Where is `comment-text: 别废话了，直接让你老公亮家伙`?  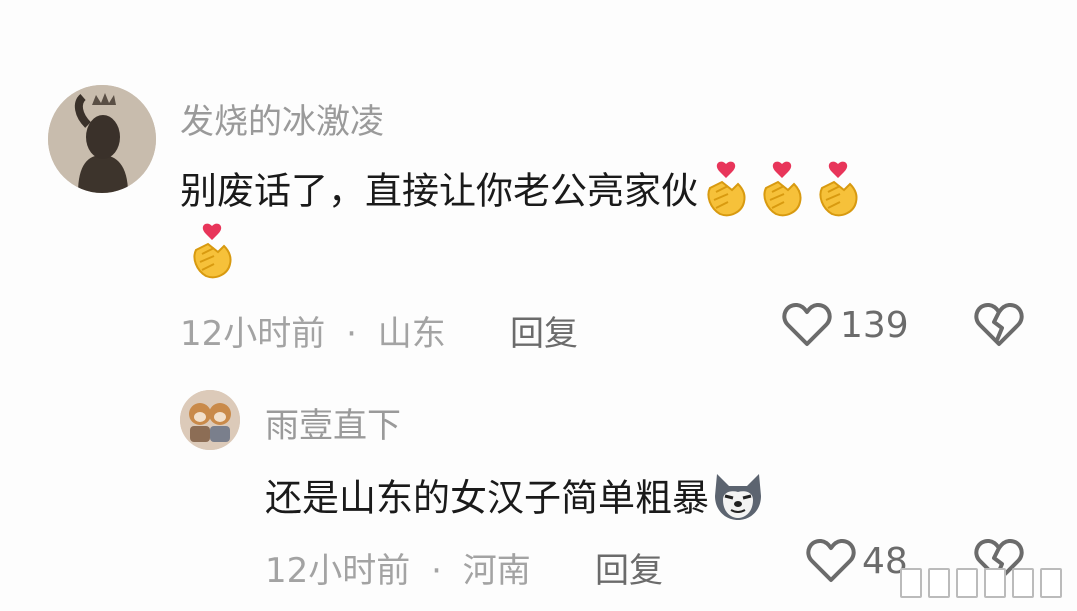 comment-text: 别废话了，直接让你老公亮家伙 is located at coordinates (523, 193).